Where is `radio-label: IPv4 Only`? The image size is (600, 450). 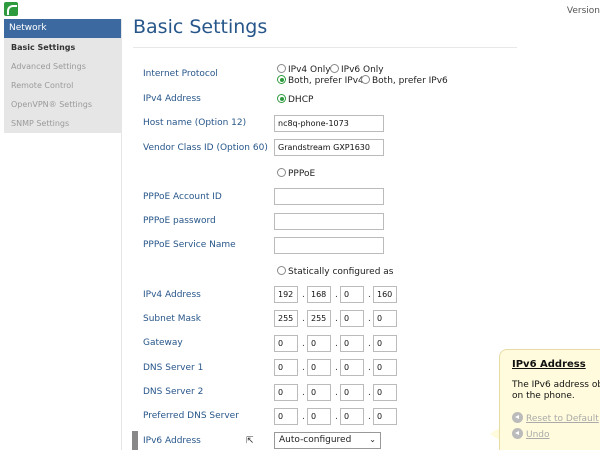 radio-label: IPv4 Only is located at coordinates (309, 70).